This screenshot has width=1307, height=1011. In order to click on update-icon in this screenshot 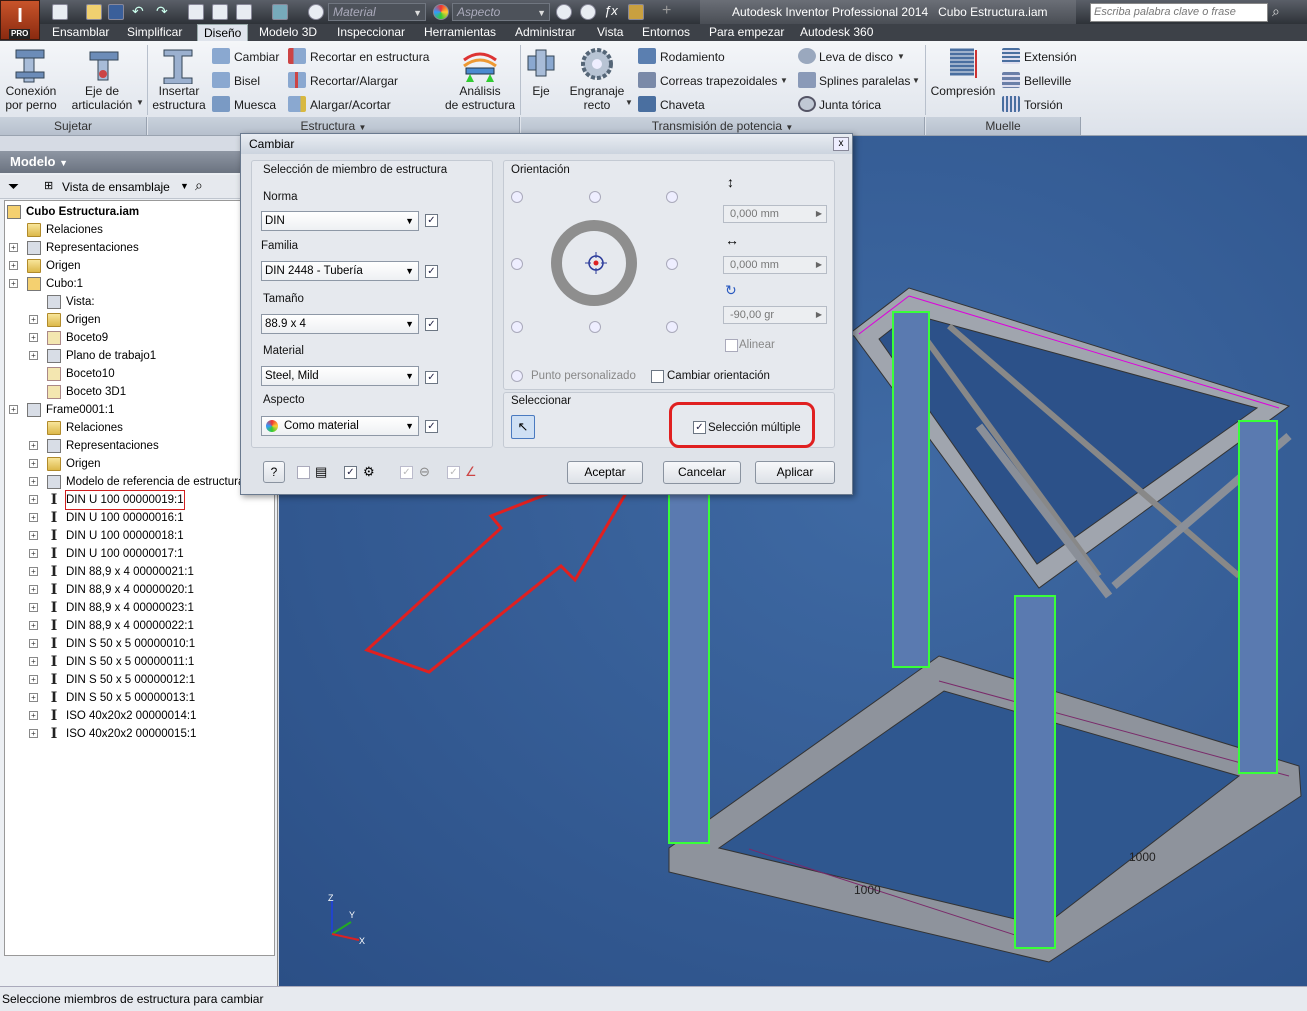, I will do `click(220, 12)`.